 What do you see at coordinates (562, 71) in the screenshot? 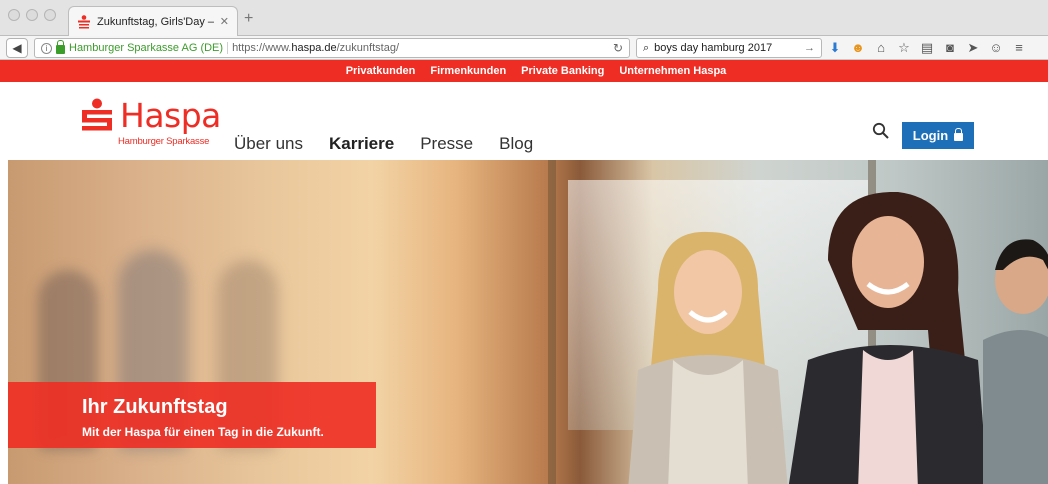
I see `meta-nav-private-banking: Private Banking` at bounding box center [562, 71].